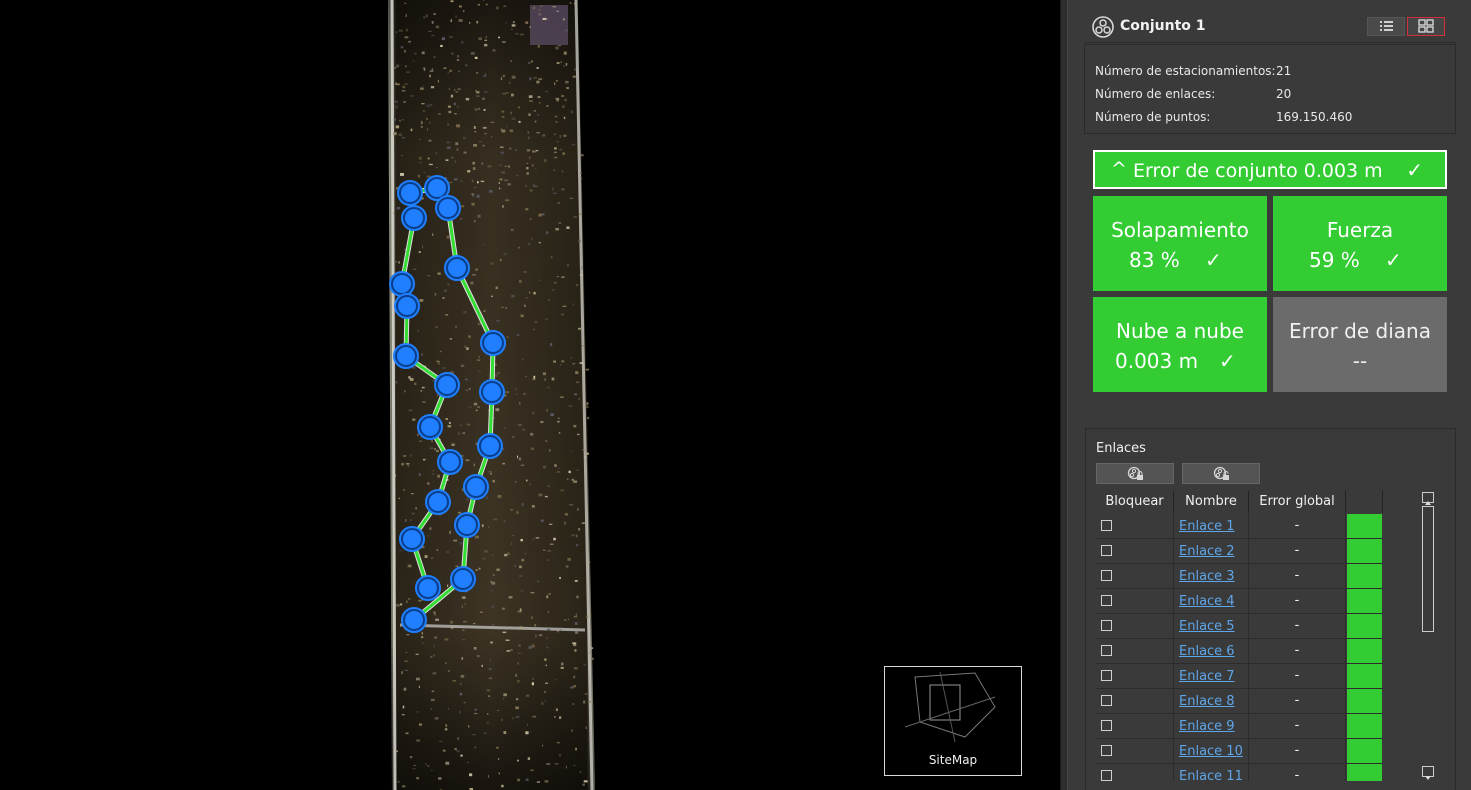 The height and width of the screenshot is (790, 1471). What do you see at coordinates (1207, 626) in the screenshot?
I see `link-name: Enlace 5` at bounding box center [1207, 626].